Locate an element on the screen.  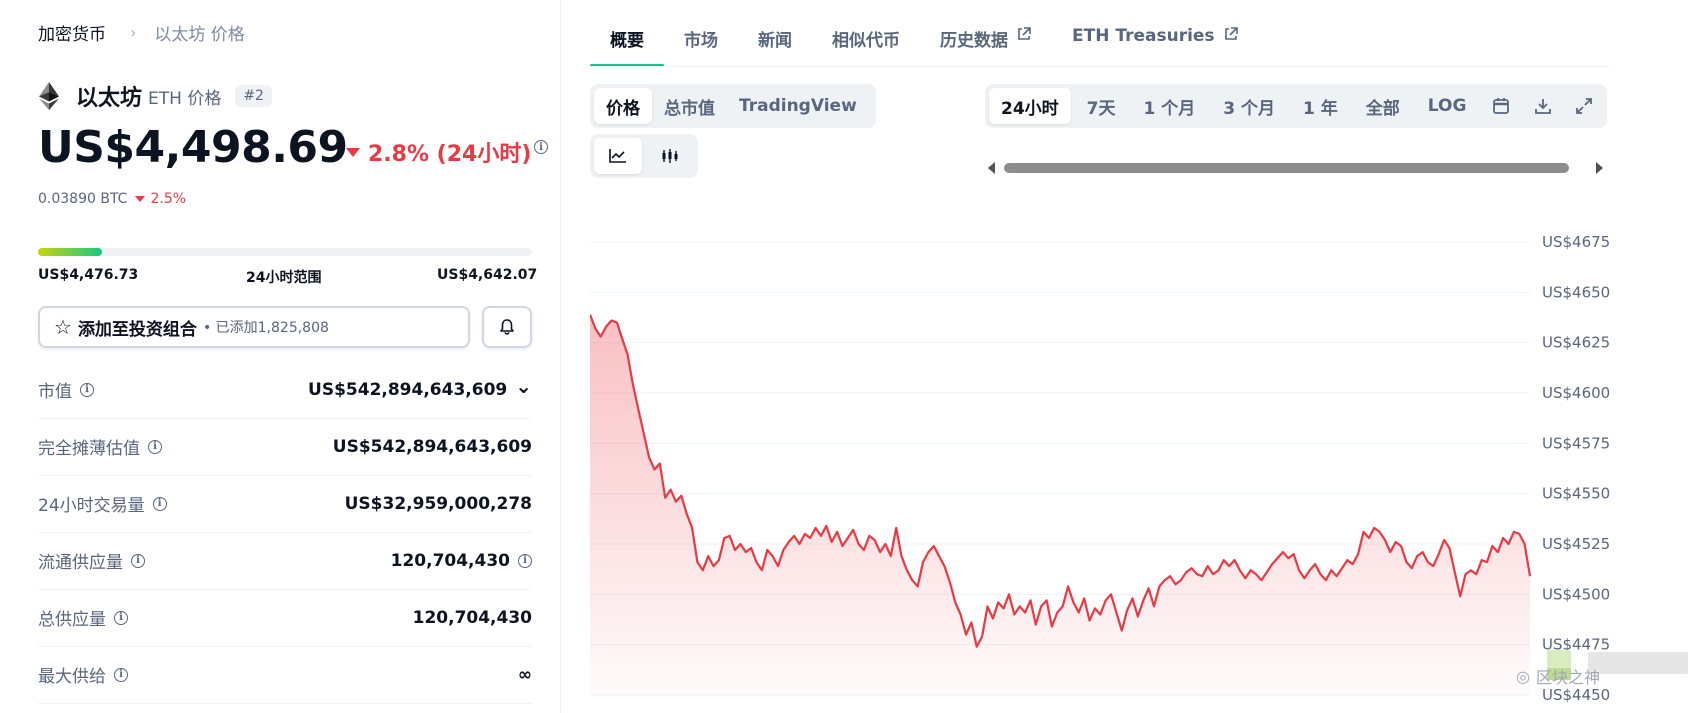
stat-label: 总供应量 i is located at coordinates (83, 617).